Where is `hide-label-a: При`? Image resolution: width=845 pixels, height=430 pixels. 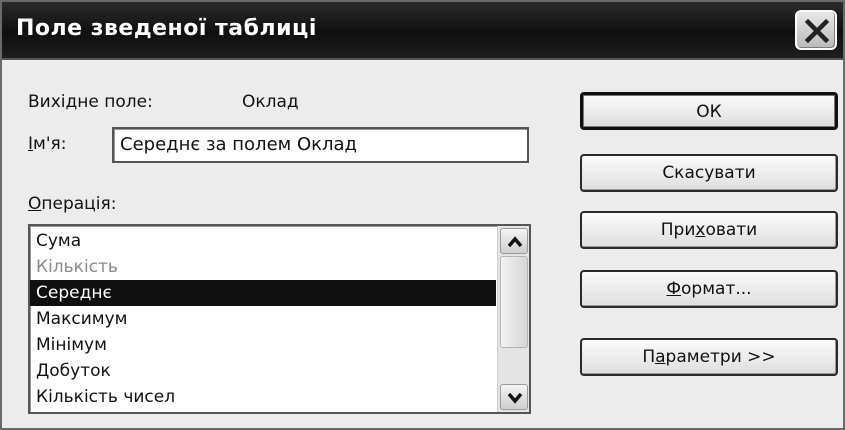
hide-label-a: При is located at coordinates (678, 230).